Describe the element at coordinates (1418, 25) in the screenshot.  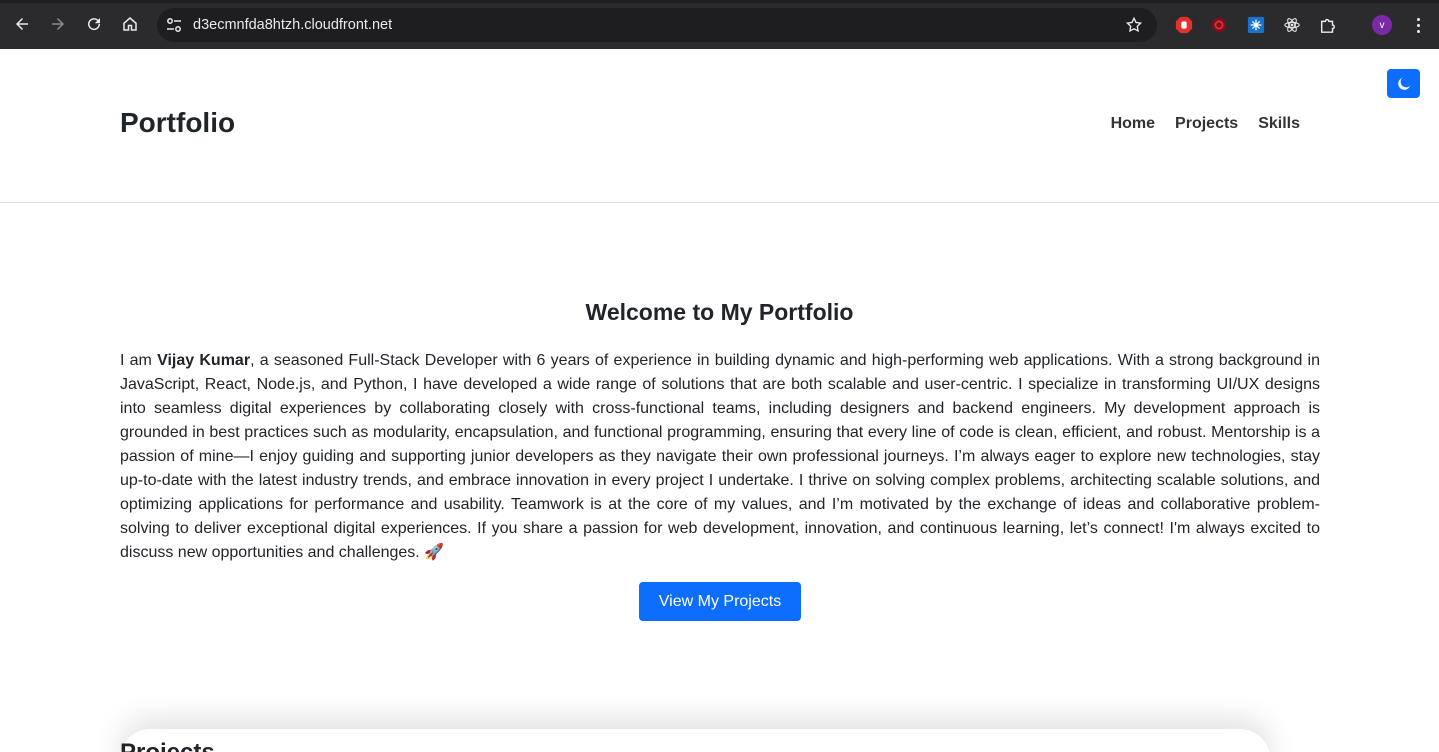
I see `menu-icon` at that location.